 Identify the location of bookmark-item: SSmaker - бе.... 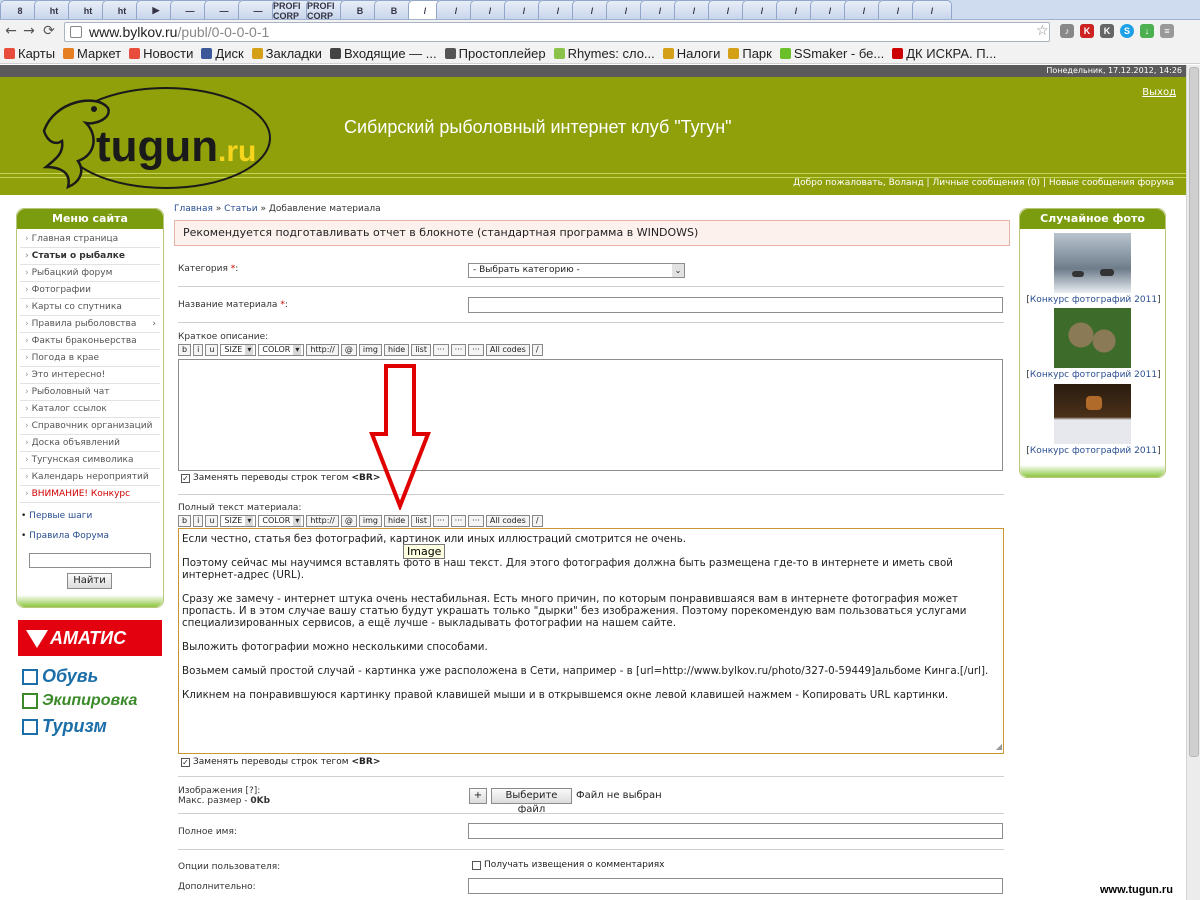
(831, 53).